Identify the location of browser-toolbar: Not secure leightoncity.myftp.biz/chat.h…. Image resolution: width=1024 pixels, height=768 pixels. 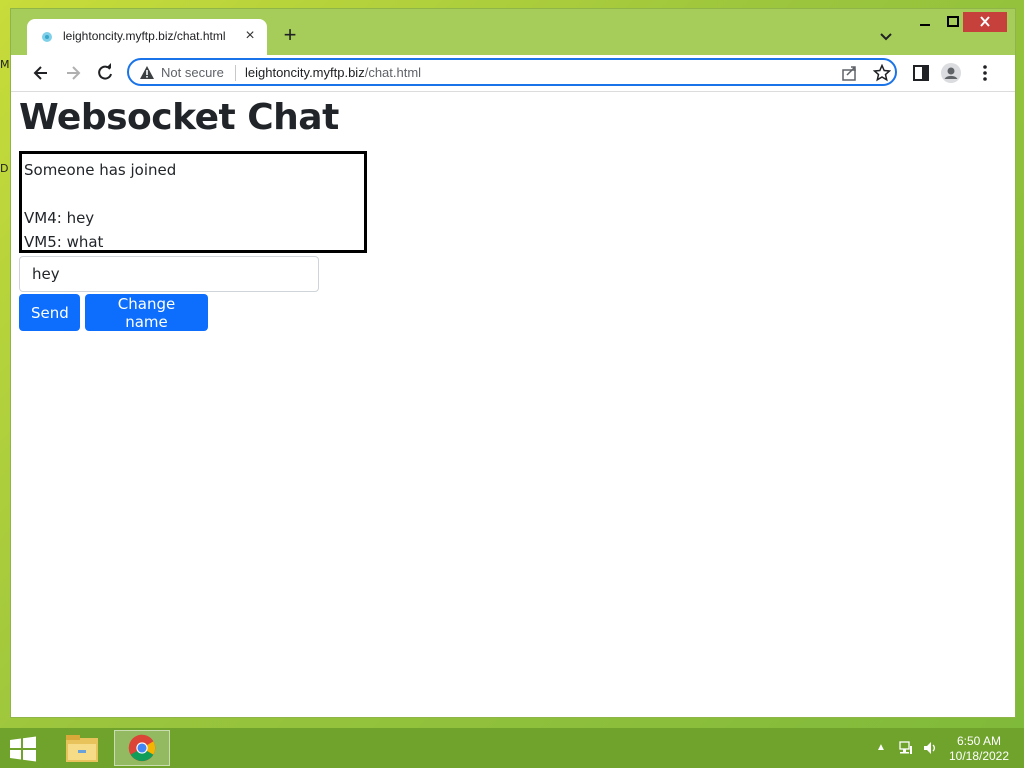
(513, 73).